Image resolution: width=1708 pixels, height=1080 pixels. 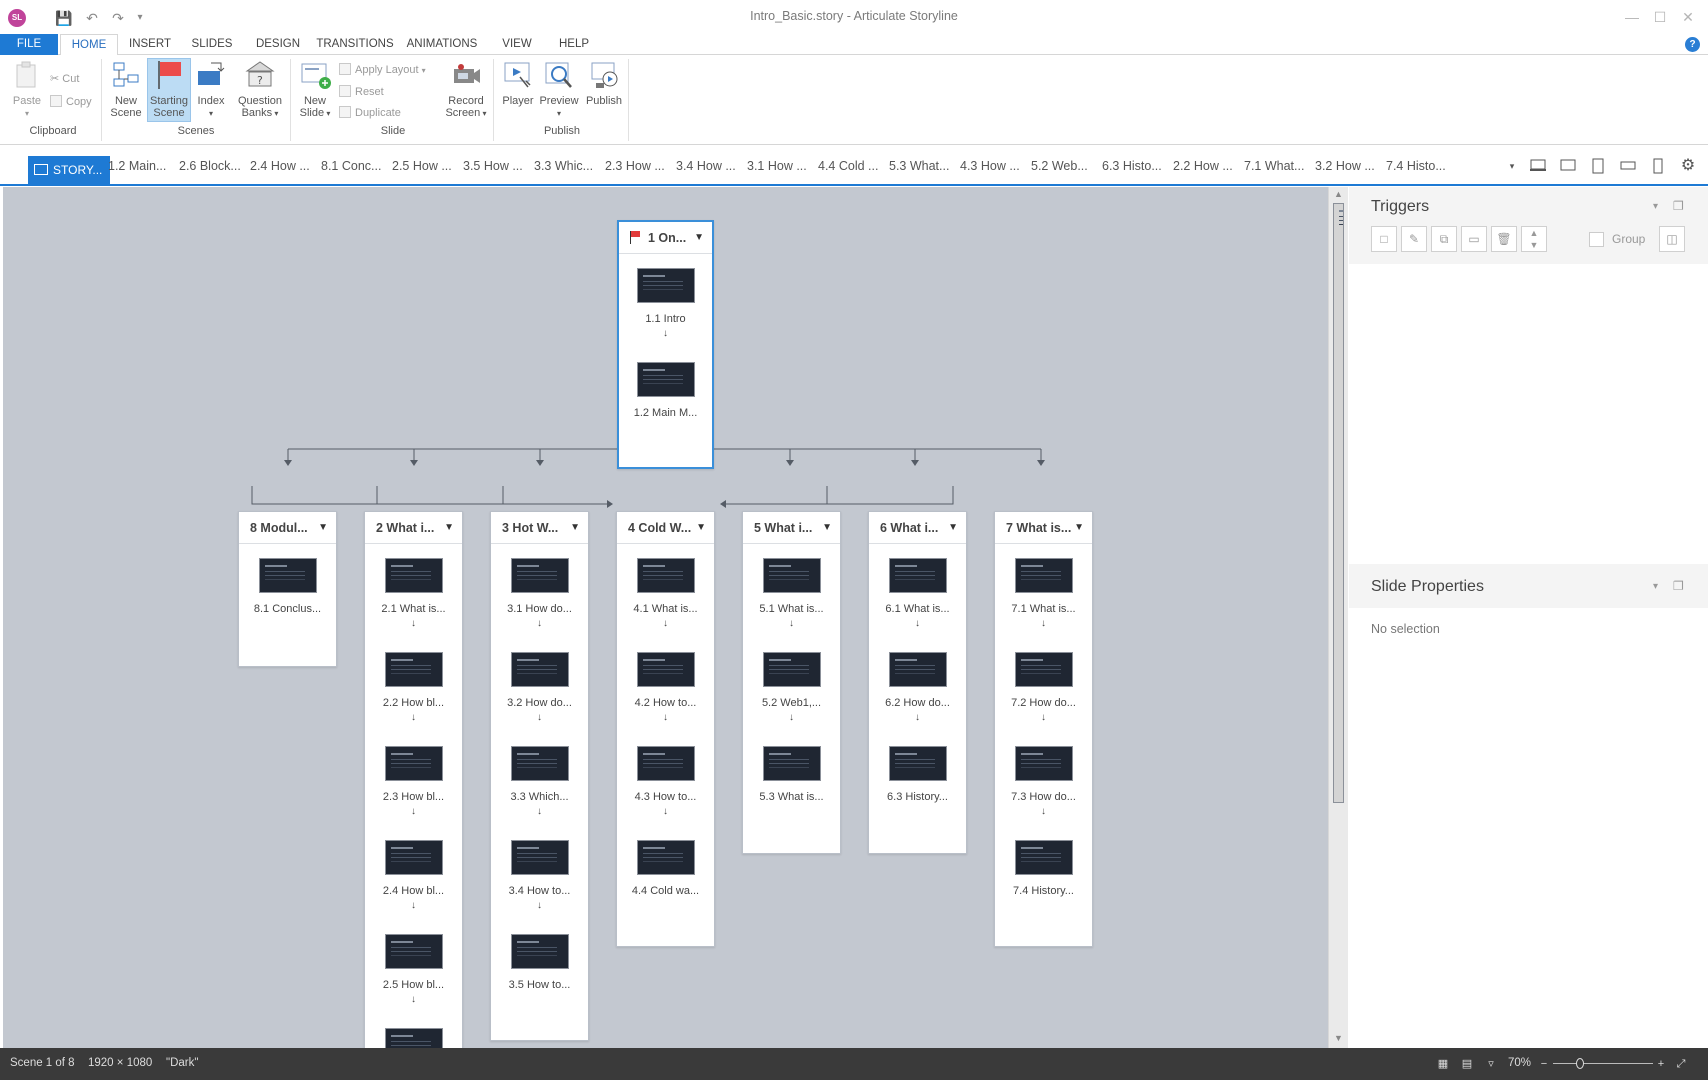 What do you see at coordinates (539, 593) in the screenshot?
I see `slide-item: 3.1 How do... ↓` at bounding box center [539, 593].